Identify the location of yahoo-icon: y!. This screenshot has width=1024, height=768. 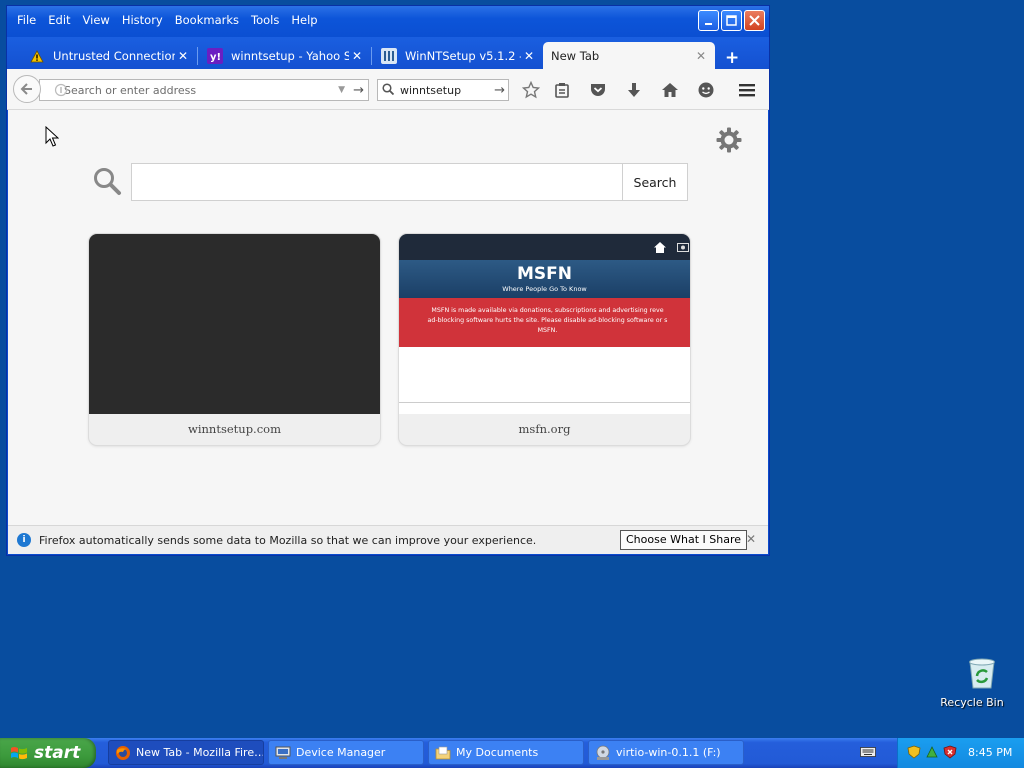
(215, 56).